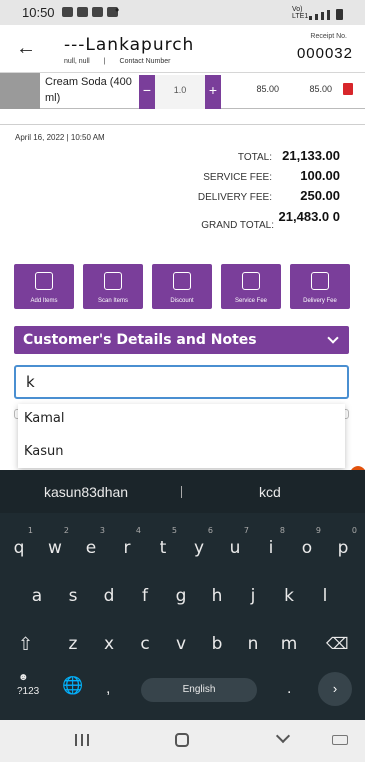 The height and width of the screenshot is (762, 365). Describe the element at coordinates (181, 596) in the screenshot. I see `key-g: g` at that location.